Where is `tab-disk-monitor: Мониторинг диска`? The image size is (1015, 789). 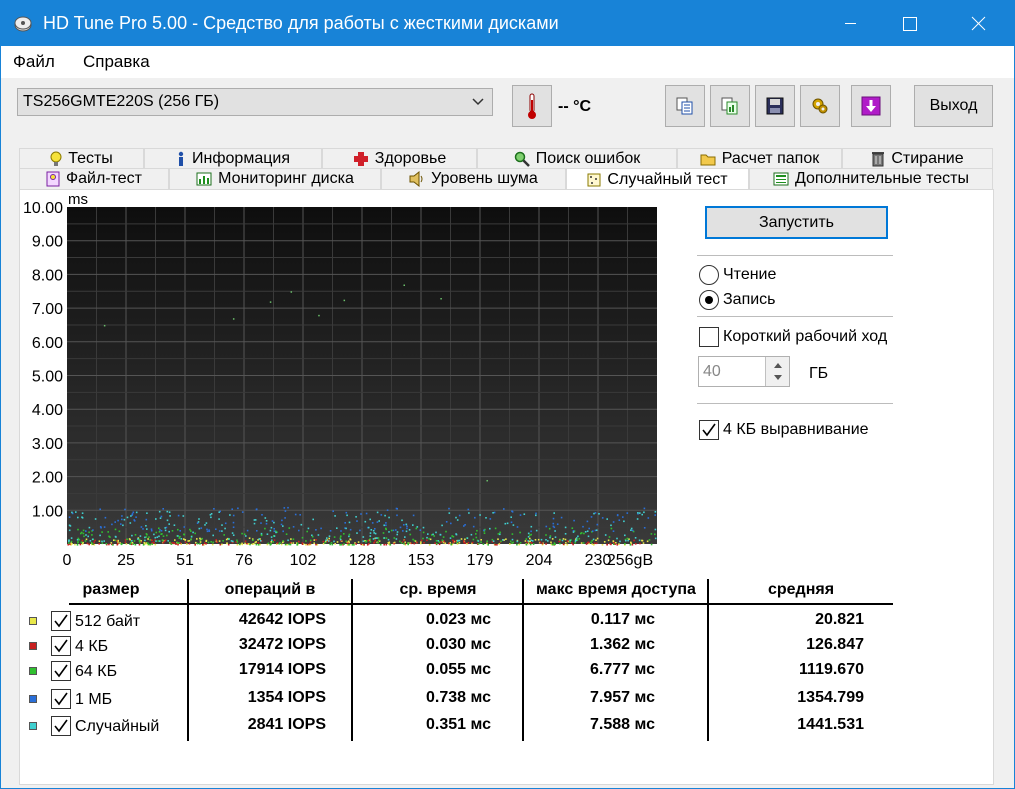
tab-disk-monitor: Мониторинг диска is located at coordinates (275, 178).